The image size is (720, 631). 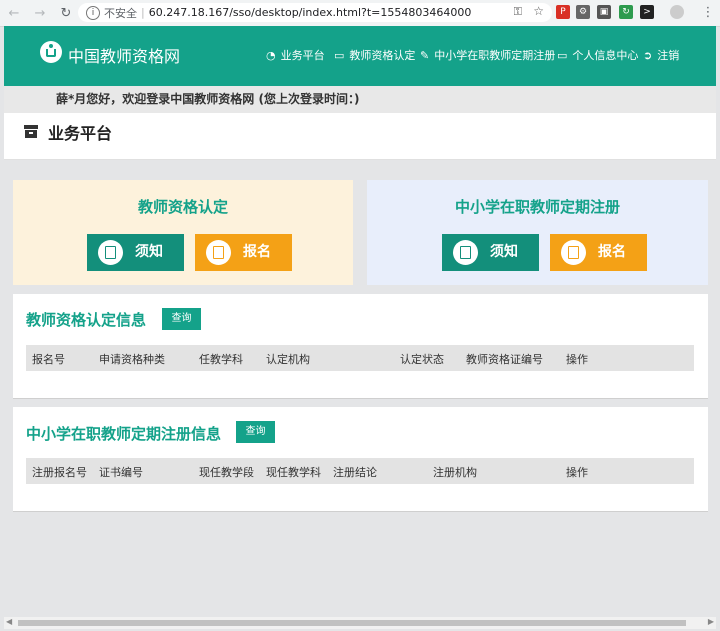 What do you see at coordinates (352, 623) in the screenshot?
I see `scrollbar-thumb` at bounding box center [352, 623].